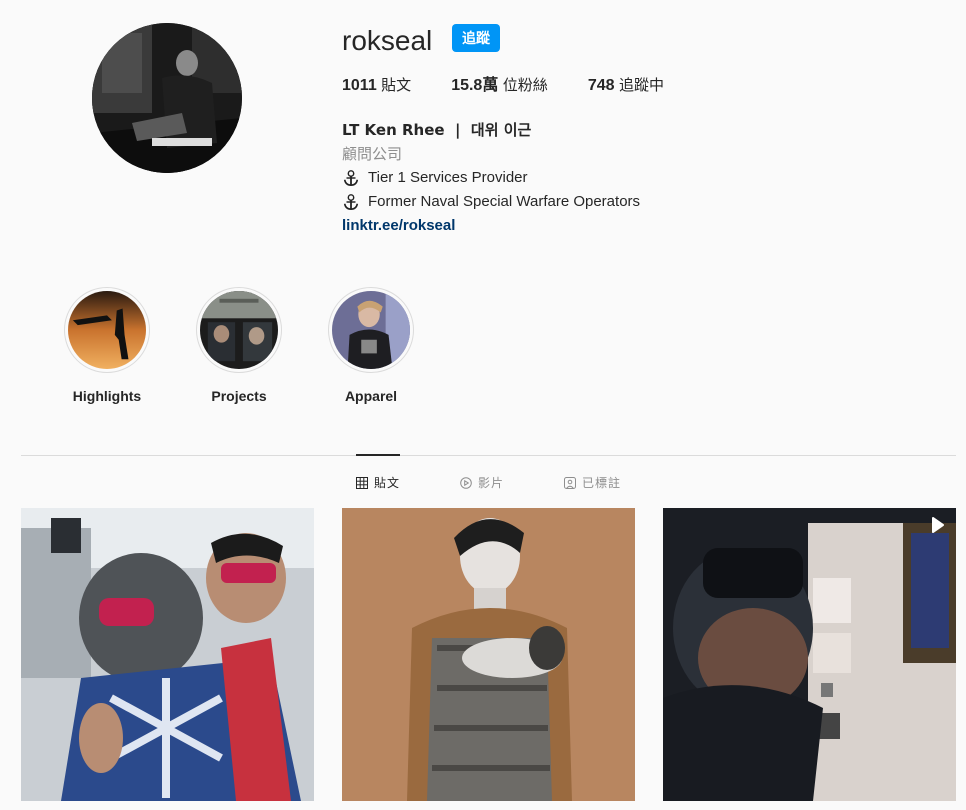 This screenshot has height=810, width=966. I want to click on tab-posts: 貼文, so click(378, 482).